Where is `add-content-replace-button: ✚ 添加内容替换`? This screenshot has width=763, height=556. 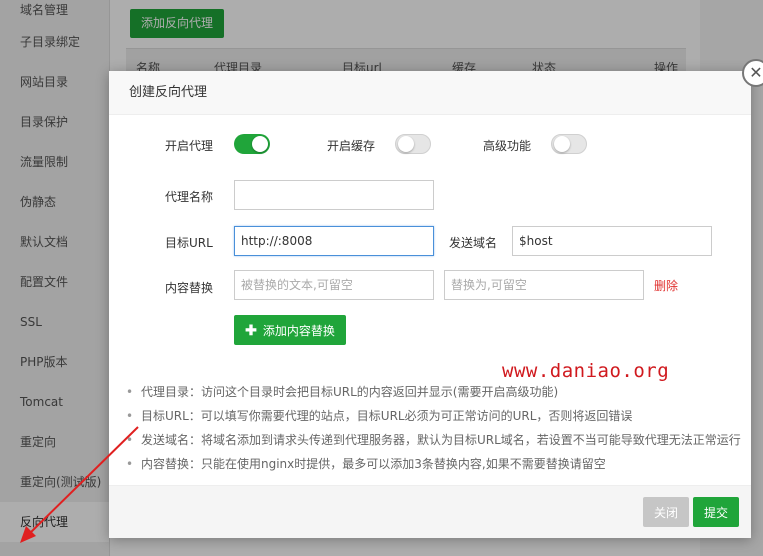
add-content-replace-button: ✚ 添加内容替换 is located at coordinates (290, 330).